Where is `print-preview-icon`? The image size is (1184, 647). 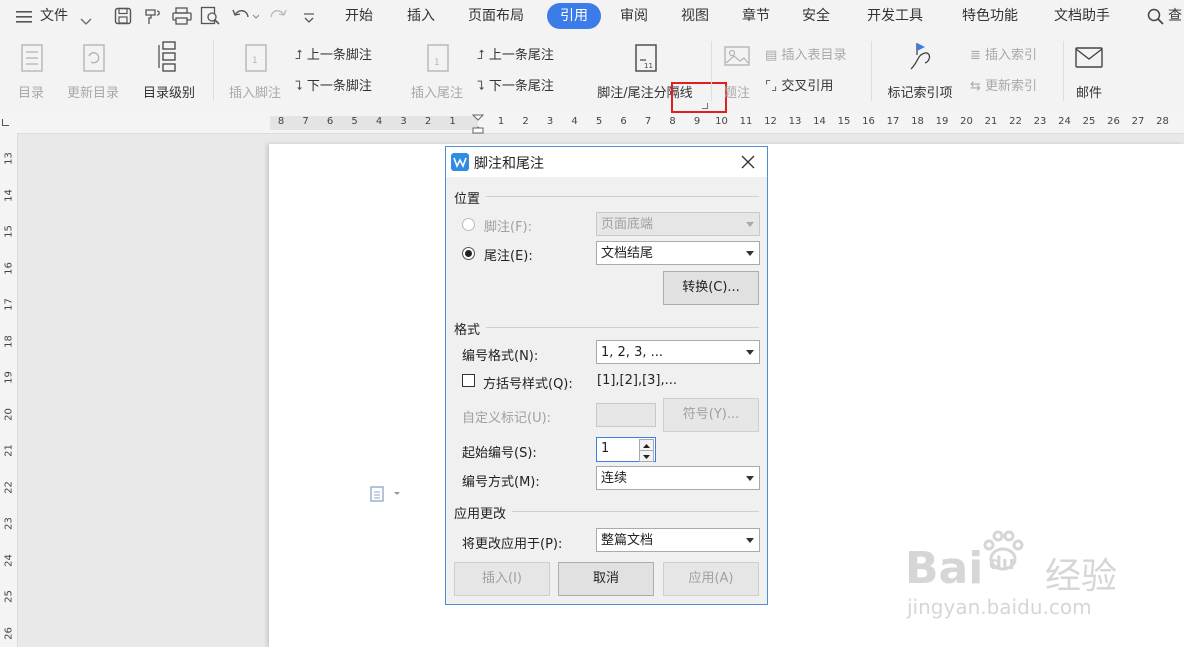 print-preview-icon is located at coordinates (211, 18).